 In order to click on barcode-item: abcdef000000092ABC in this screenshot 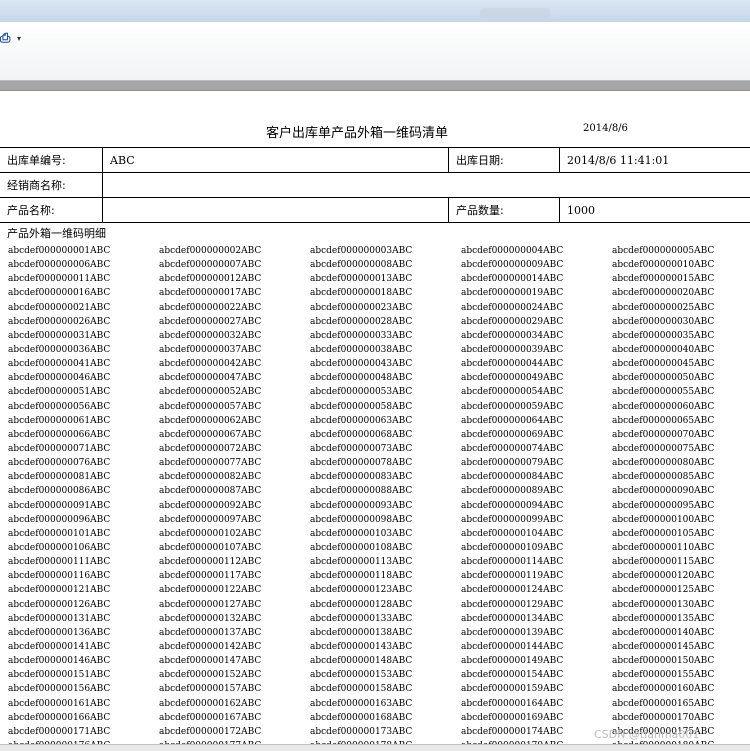, I will do `click(210, 505)`.